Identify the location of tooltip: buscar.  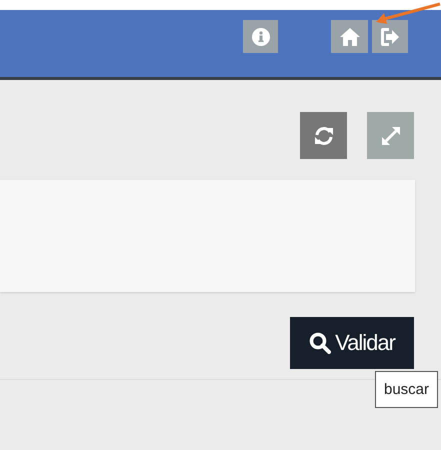
(406, 389).